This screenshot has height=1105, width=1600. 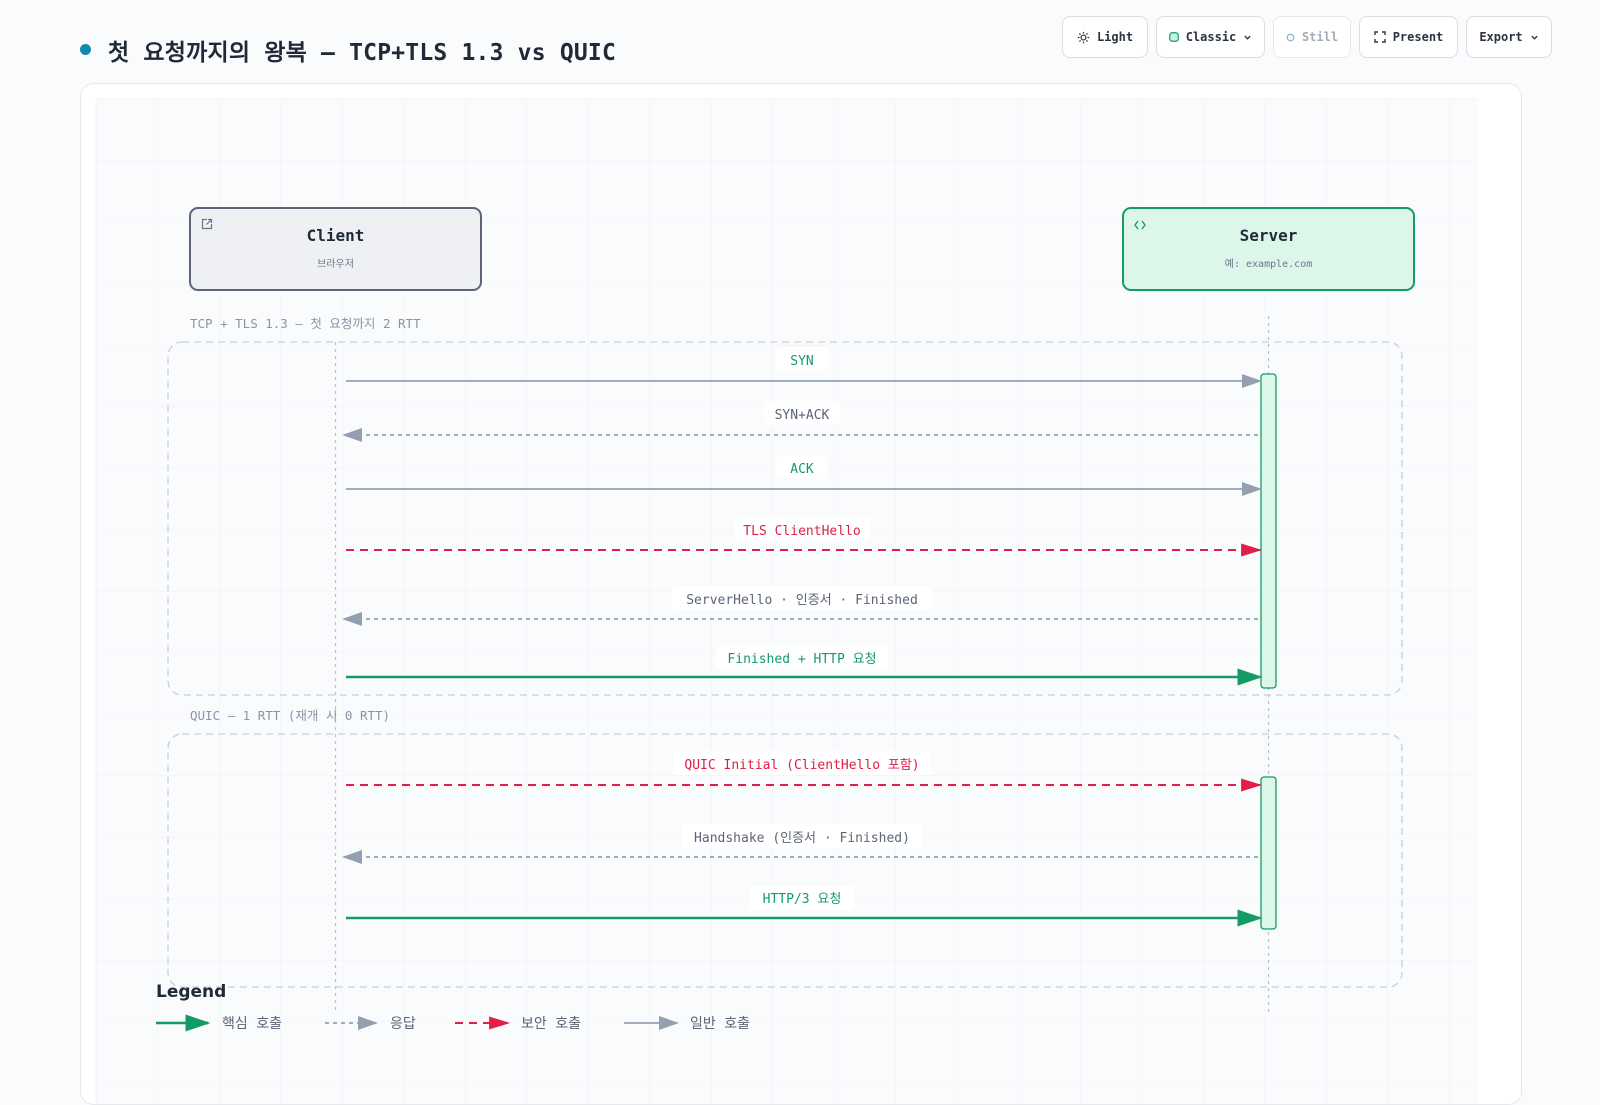 What do you see at coordinates (551, 1024) in the screenshot?
I see `legend-security-label: 보안 호출` at bounding box center [551, 1024].